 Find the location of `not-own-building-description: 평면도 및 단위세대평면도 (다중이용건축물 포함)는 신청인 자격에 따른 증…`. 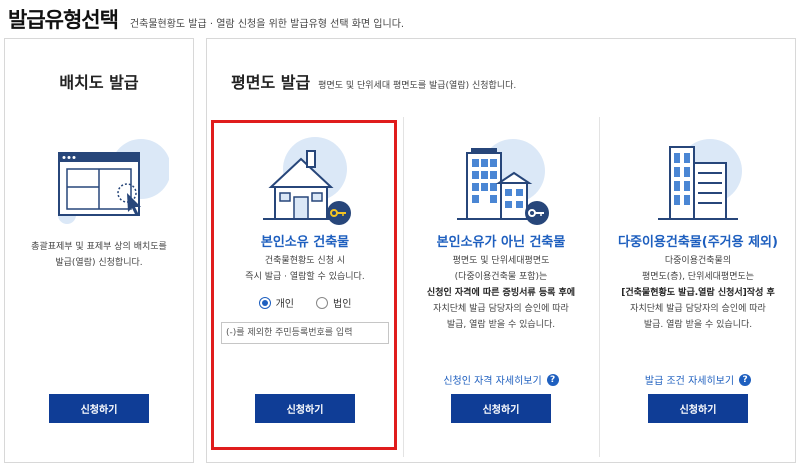

not-own-building-description: 평면도 및 단위세대평면도 (다중이용건축물 포함)는 신청인 자격에 따른 증… is located at coordinates (501, 293).